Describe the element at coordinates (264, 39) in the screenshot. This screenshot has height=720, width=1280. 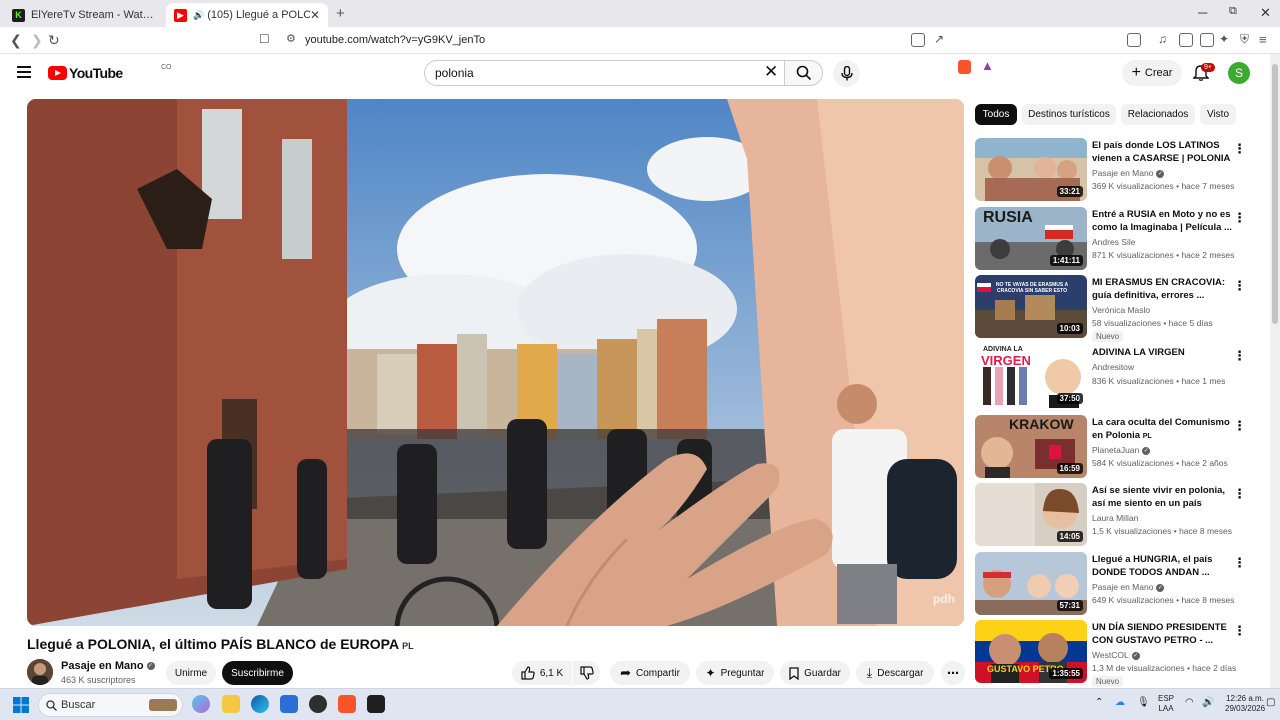
I see `bookmark-icon: ☐` at that location.